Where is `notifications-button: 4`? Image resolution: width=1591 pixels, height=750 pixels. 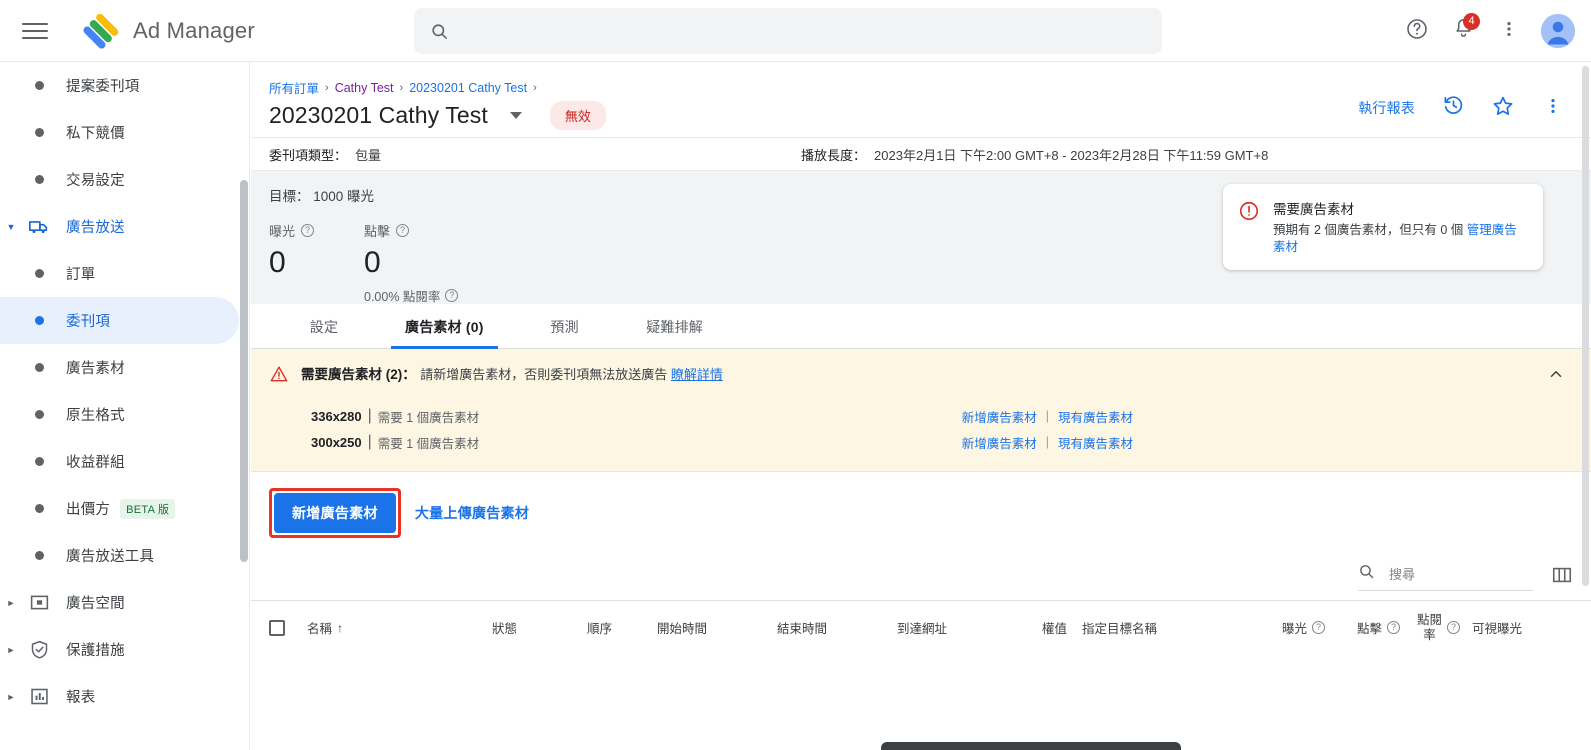
notifications-button: 4 is located at coordinates (1463, 31).